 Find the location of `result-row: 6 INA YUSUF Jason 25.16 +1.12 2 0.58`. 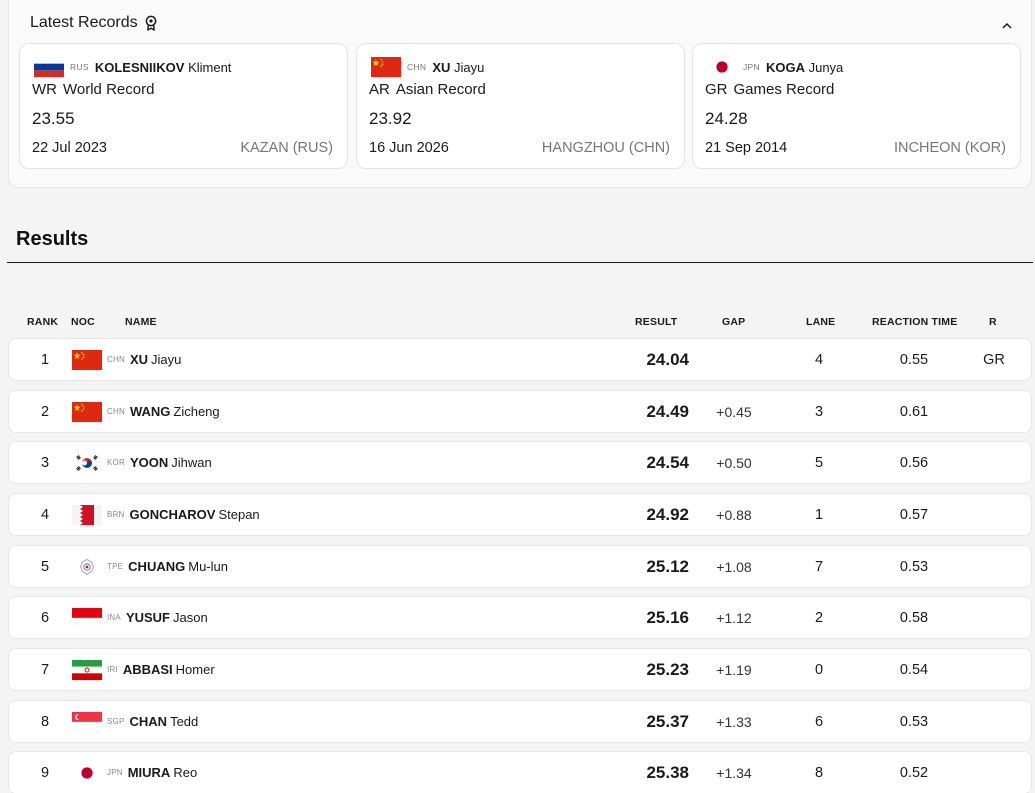

result-row: 6 INA YUSUF Jason 25.16 +1.12 2 0.58 is located at coordinates (520, 617).